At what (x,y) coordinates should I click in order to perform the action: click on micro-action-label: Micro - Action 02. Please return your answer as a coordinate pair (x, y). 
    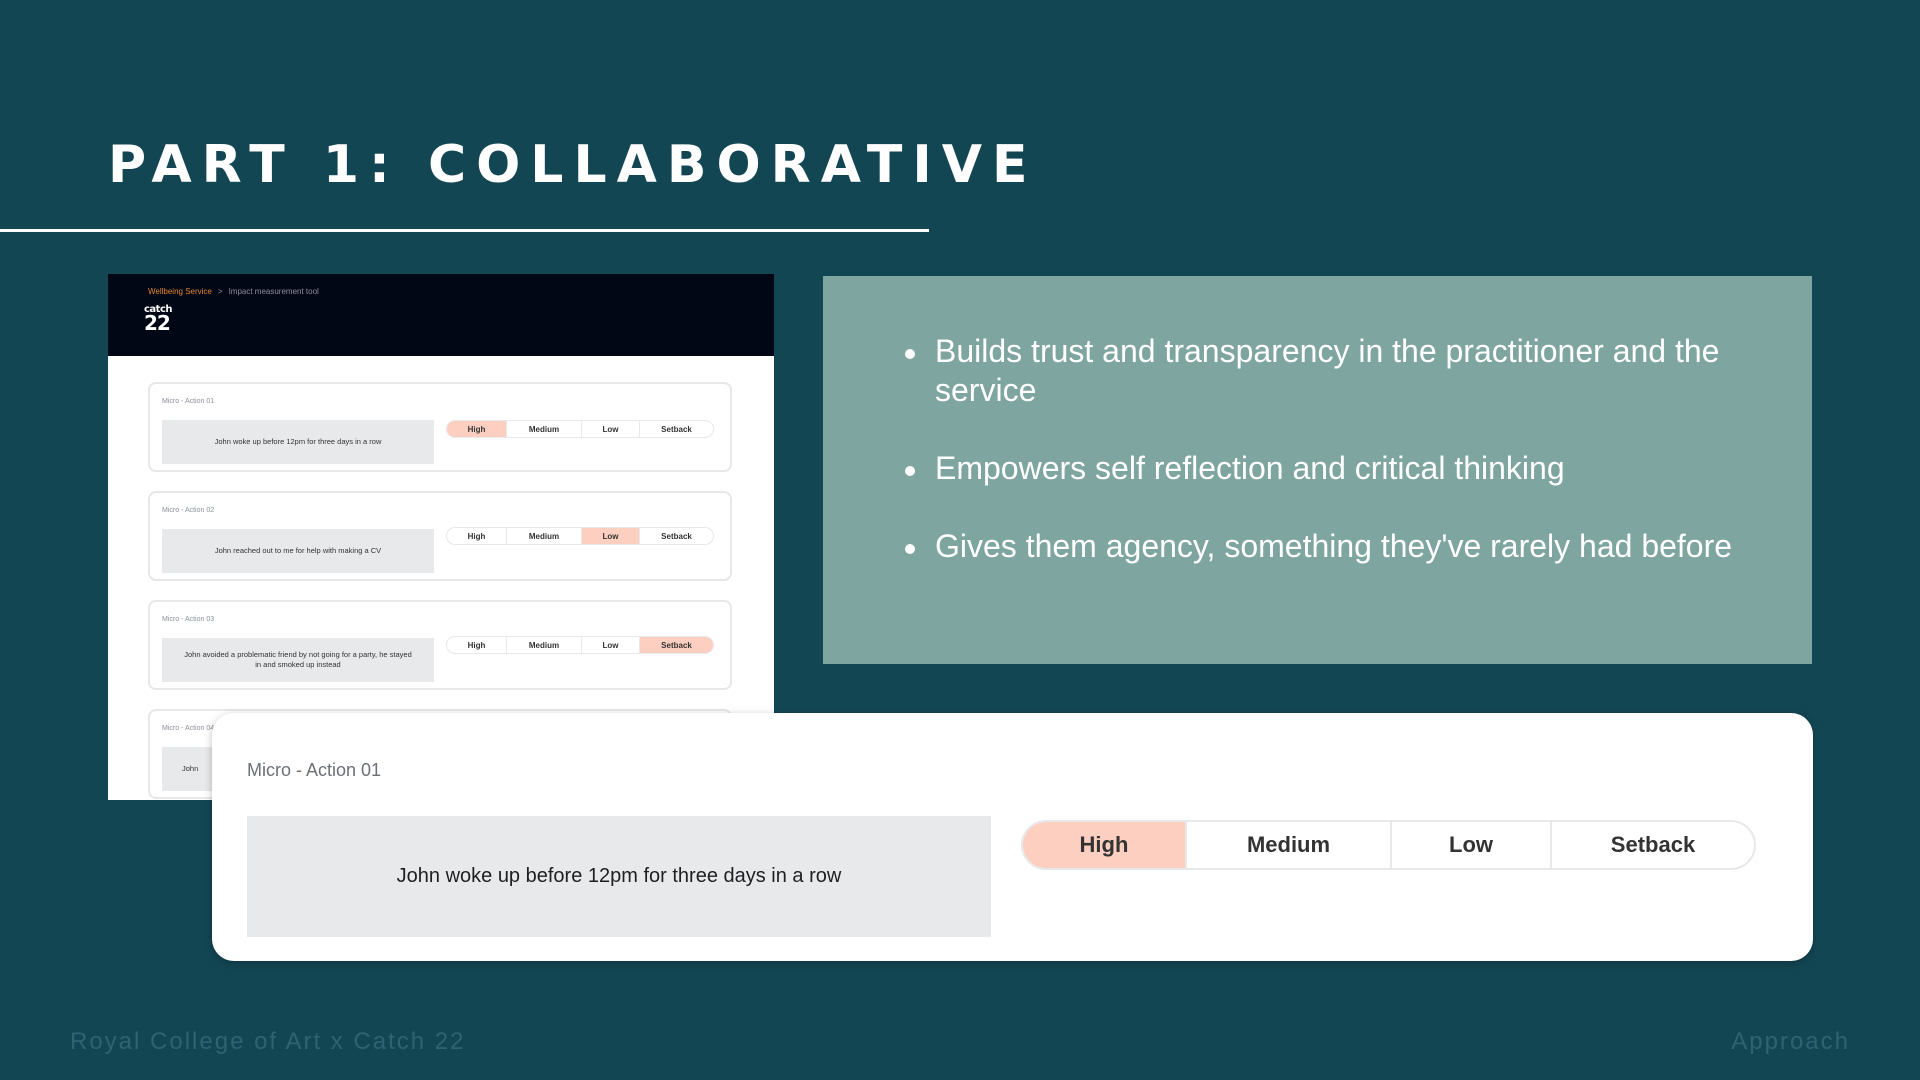
    Looking at the image, I should click on (188, 510).